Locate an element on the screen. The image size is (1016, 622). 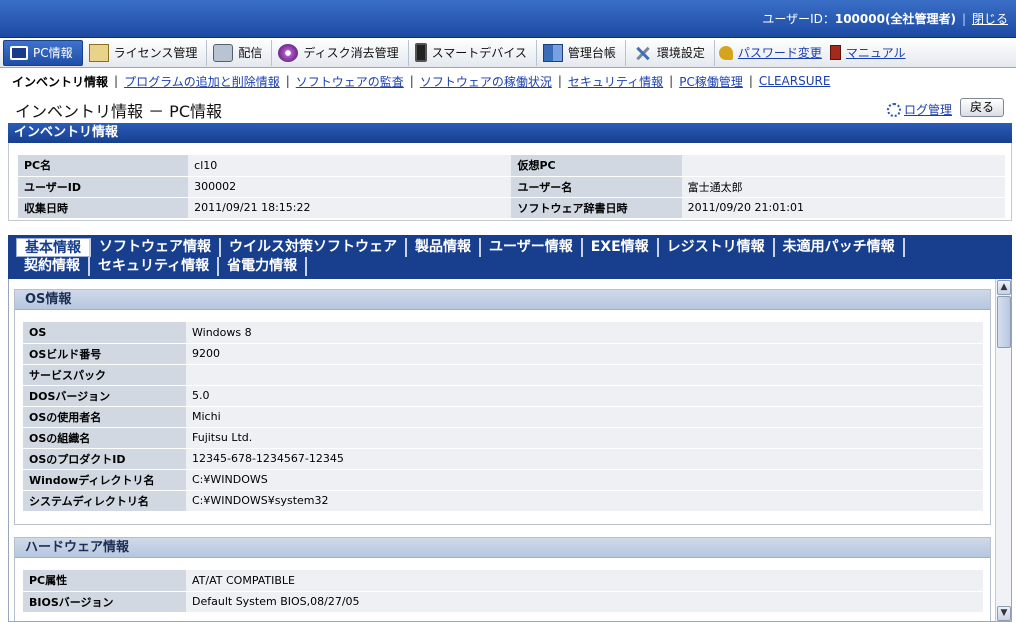
gear-icon is located at coordinates (893, 110).